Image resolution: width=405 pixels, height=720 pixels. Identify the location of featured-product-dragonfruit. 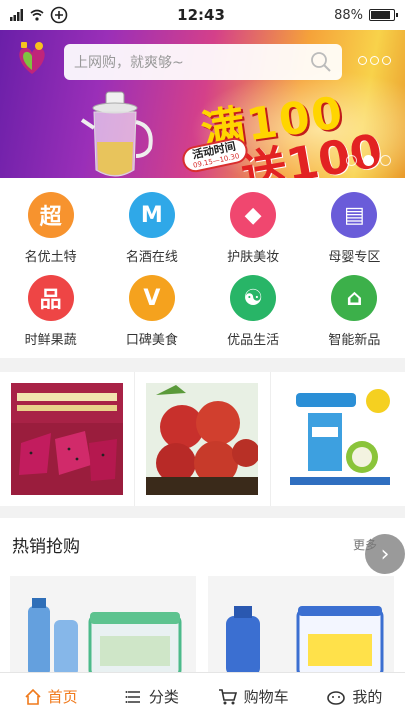
(68, 439).